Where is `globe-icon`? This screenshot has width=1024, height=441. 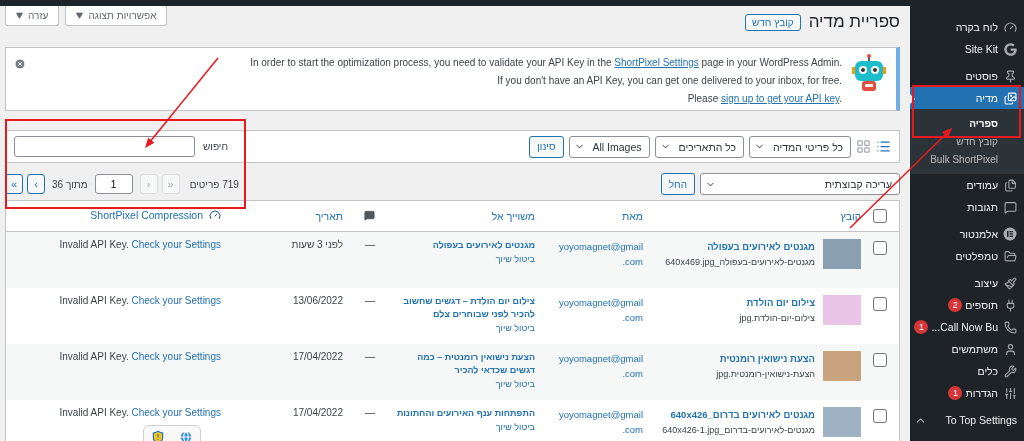
globe-icon is located at coordinates (186, 435).